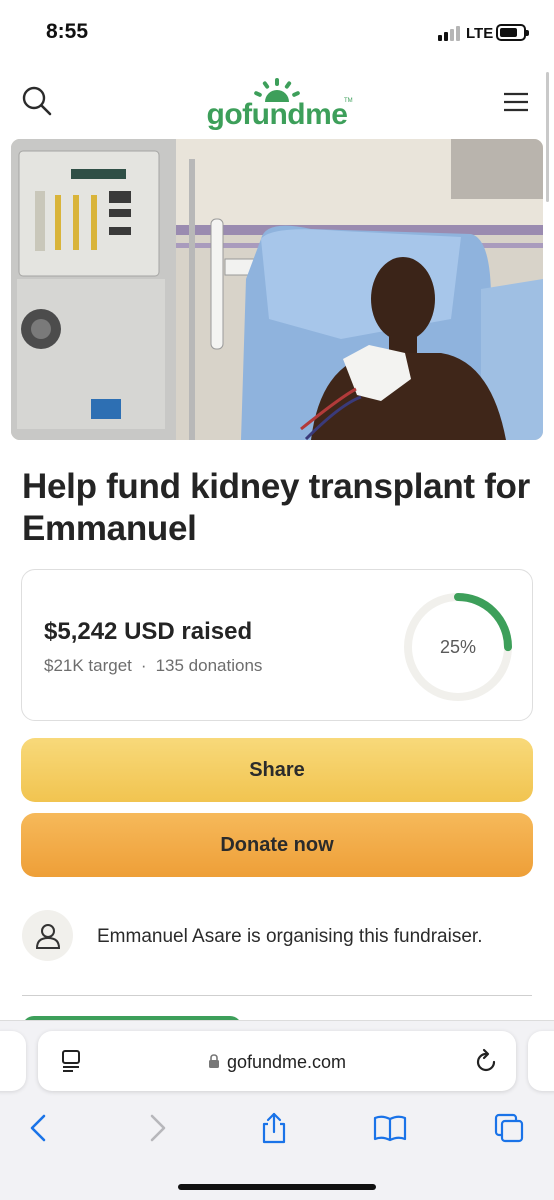 The width and height of the screenshot is (554, 1200). I want to click on url-display: gofundme.com, so click(277, 1062).